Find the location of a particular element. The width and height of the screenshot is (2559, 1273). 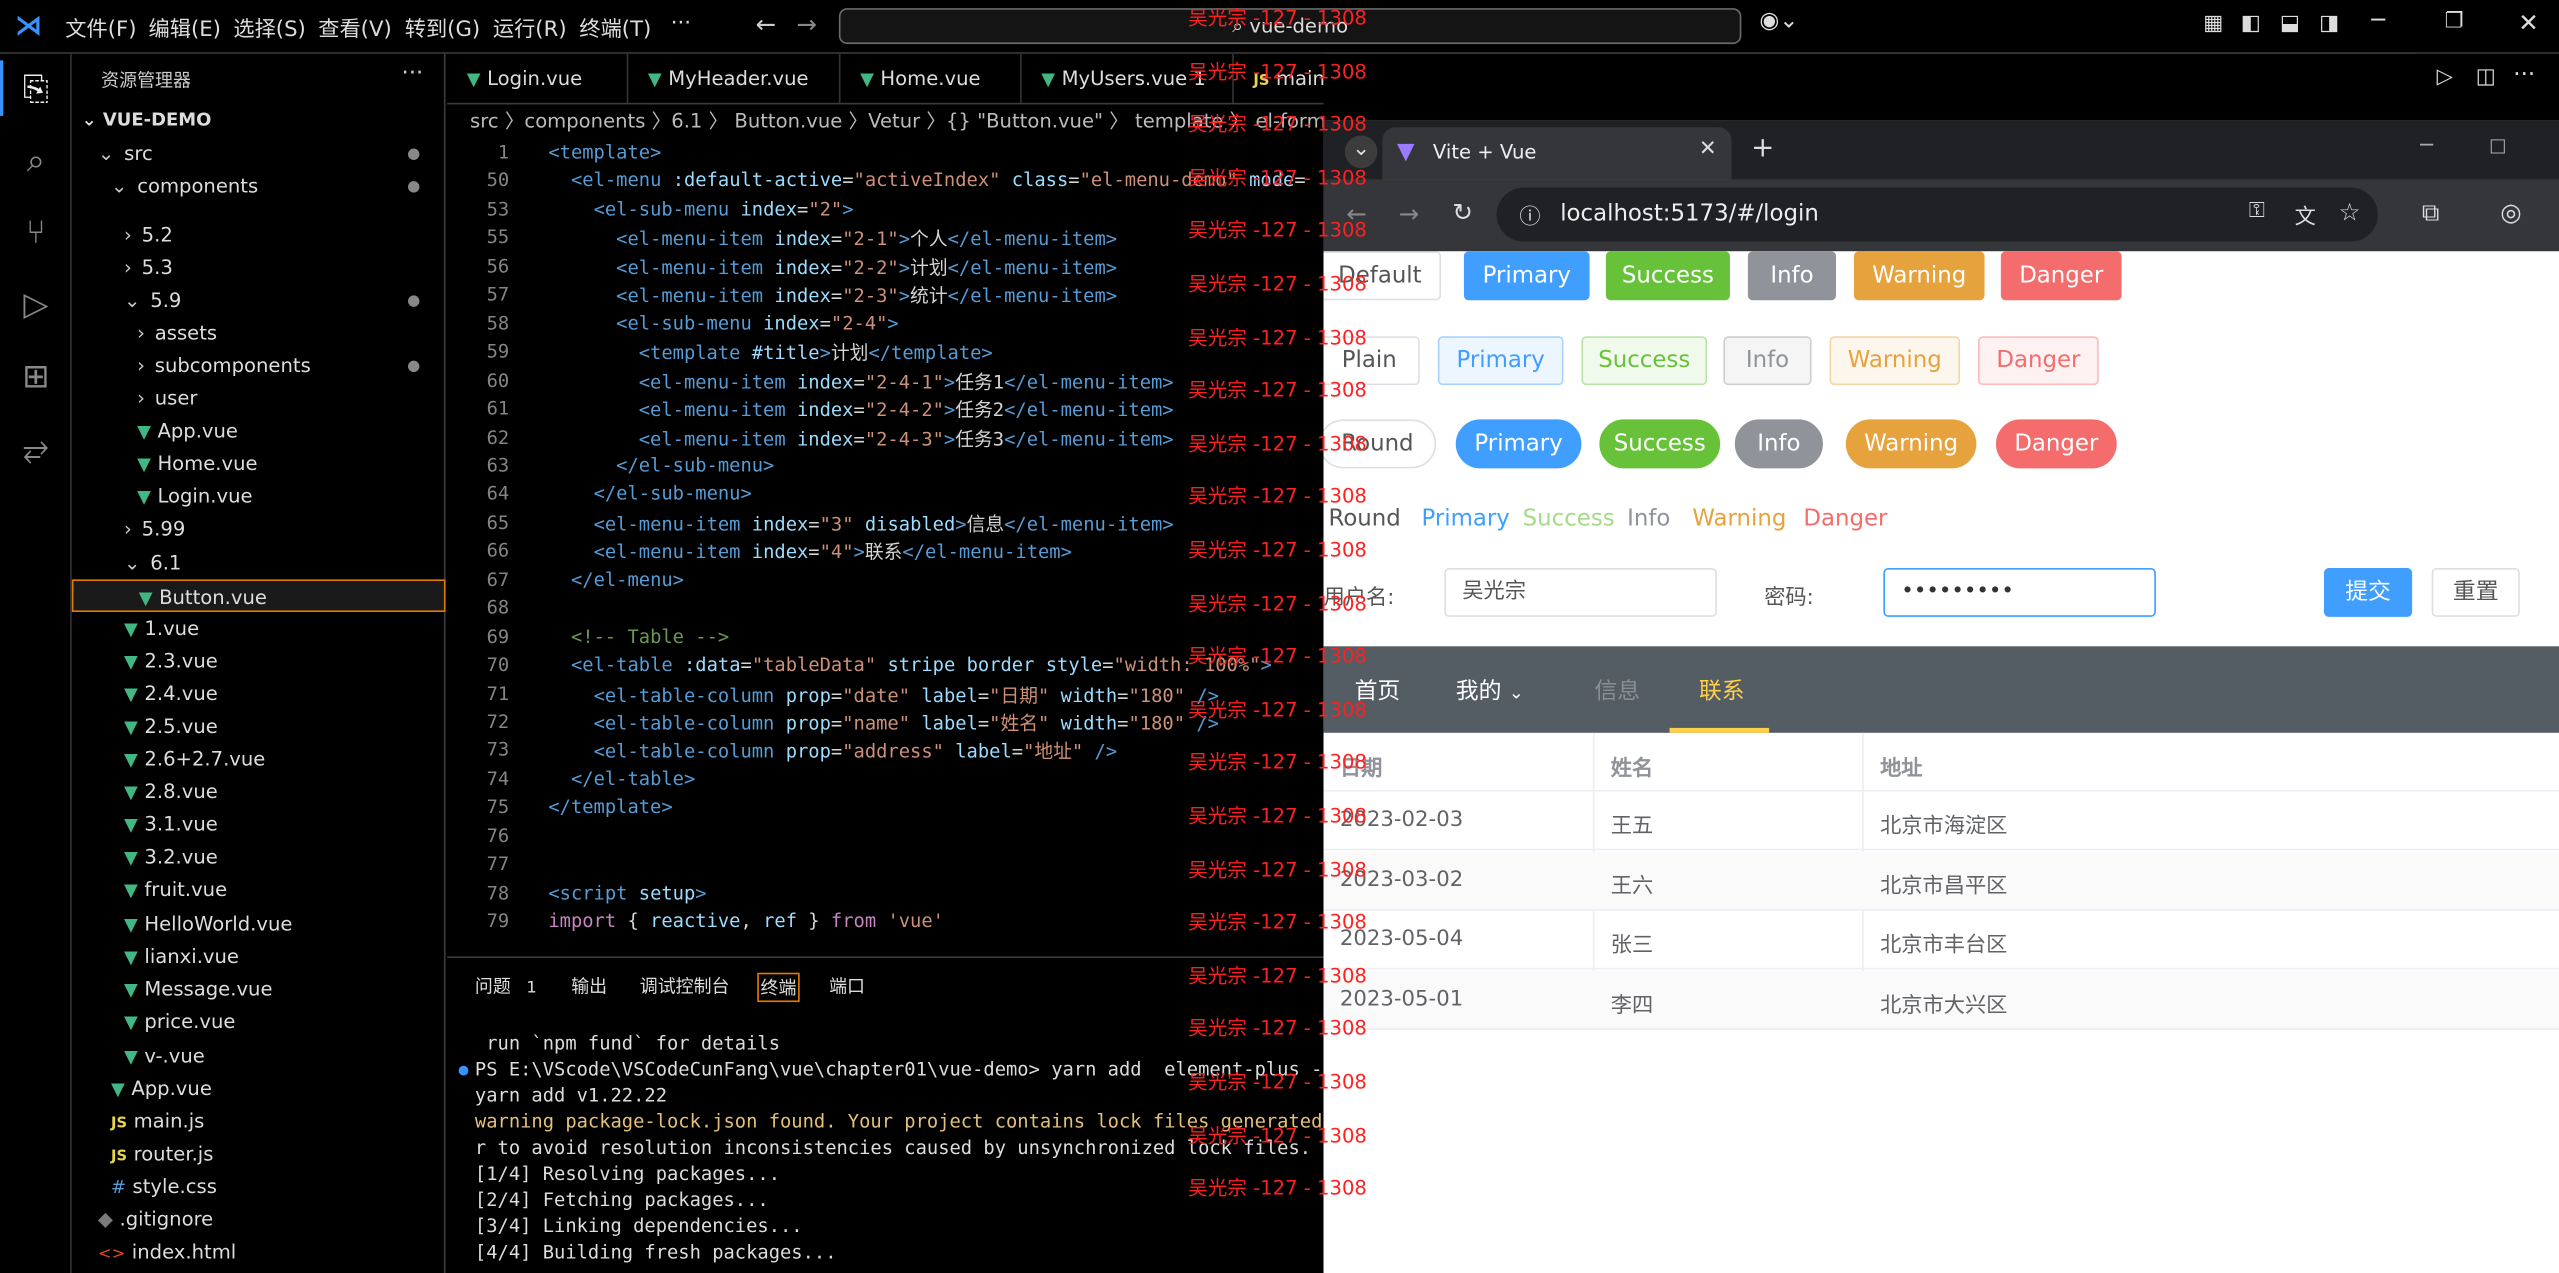

tree-item: ▼ 2.3.vue is located at coordinates (259, 661).